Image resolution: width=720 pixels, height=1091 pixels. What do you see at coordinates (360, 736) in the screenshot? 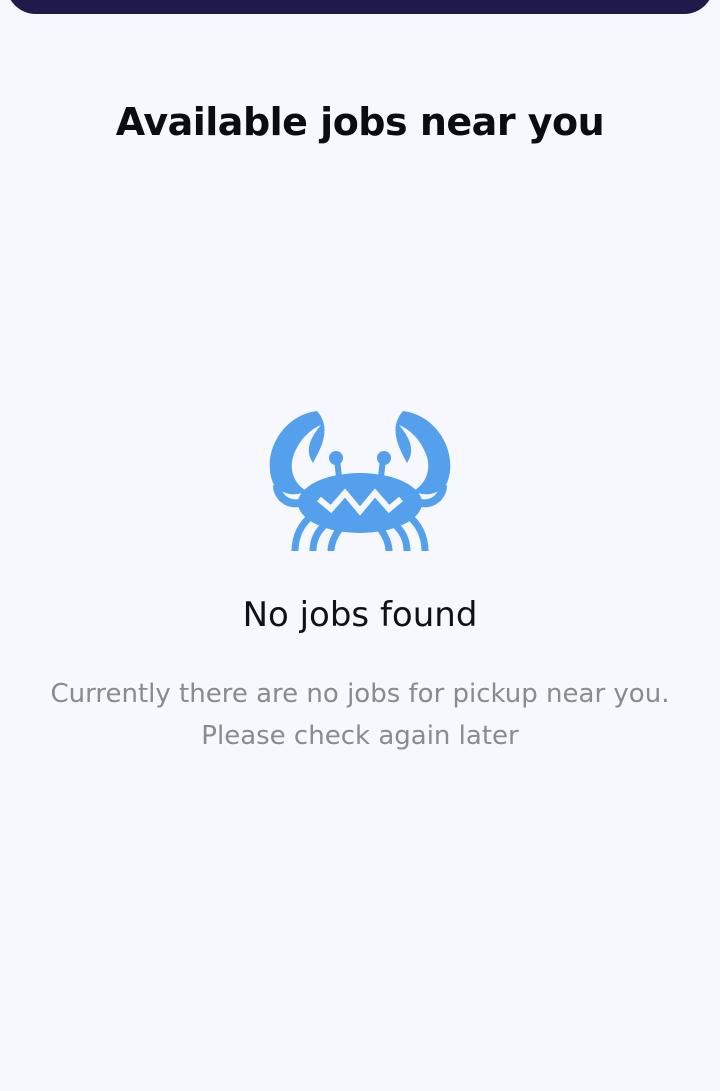
I see `empty-state-message-line-2: Please check again later` at bounding box center [360, 736].